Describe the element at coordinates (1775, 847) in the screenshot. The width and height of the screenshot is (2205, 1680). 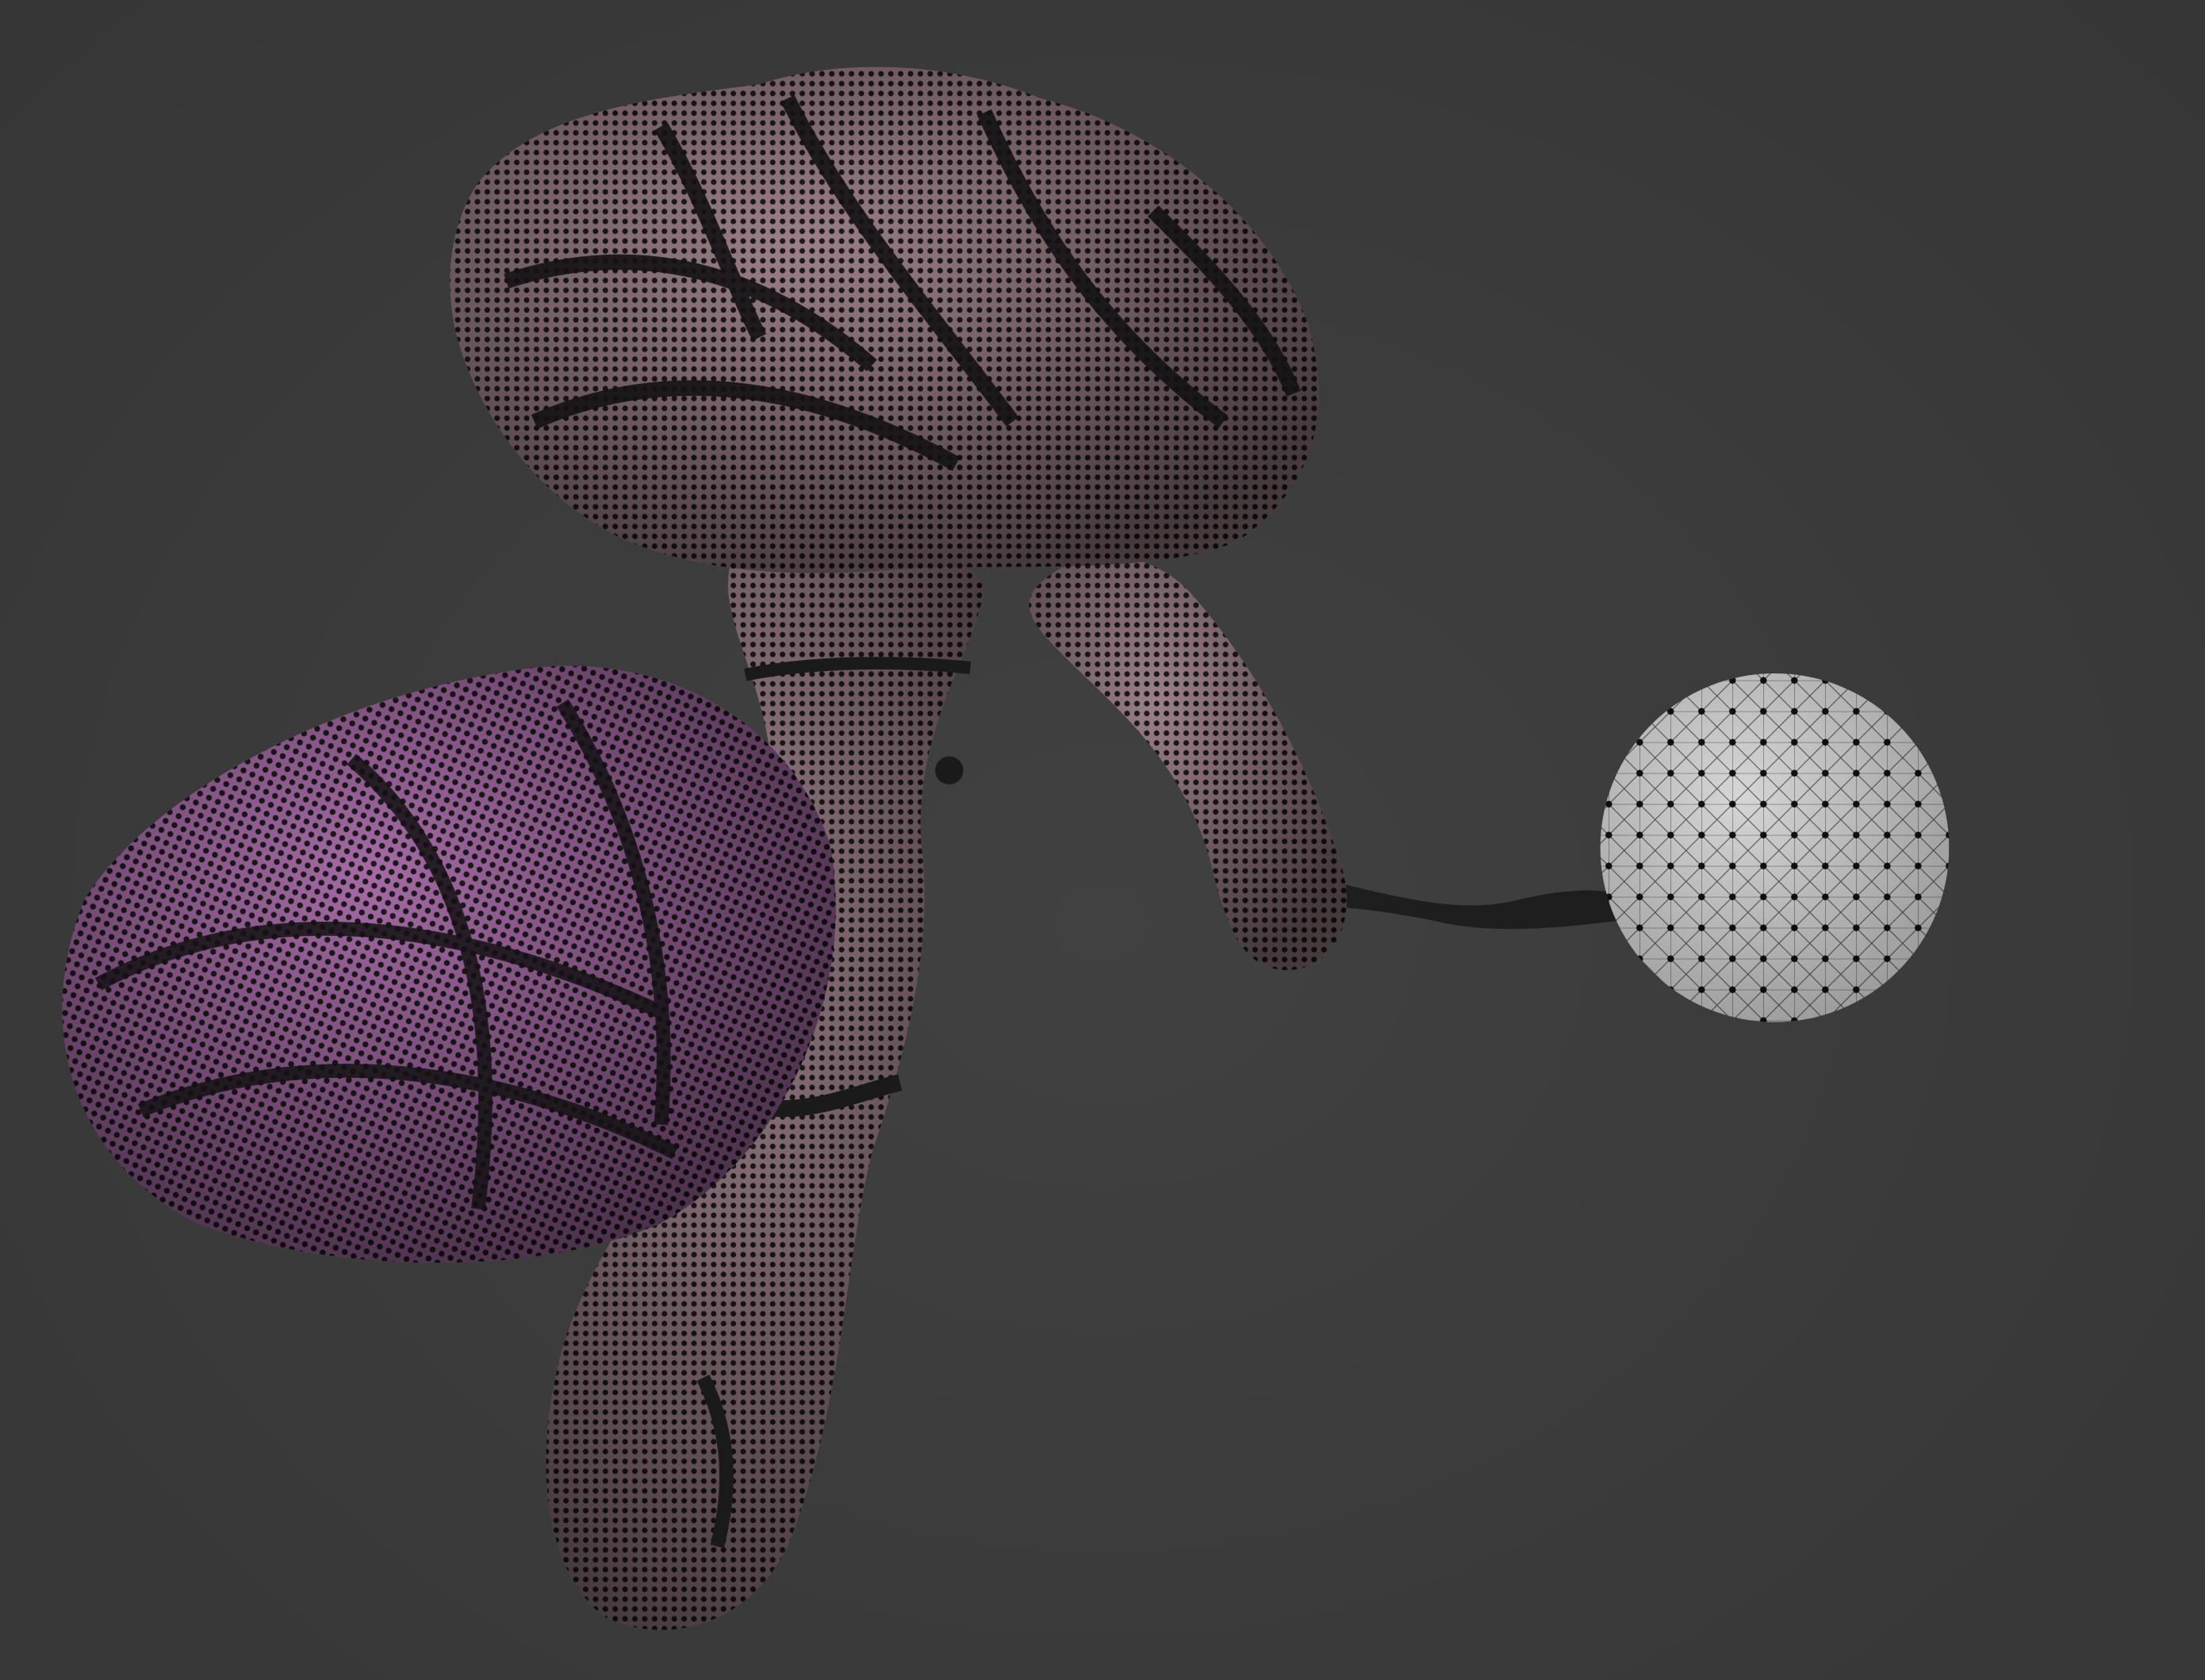
I see `eyeball-sphere` at that location.